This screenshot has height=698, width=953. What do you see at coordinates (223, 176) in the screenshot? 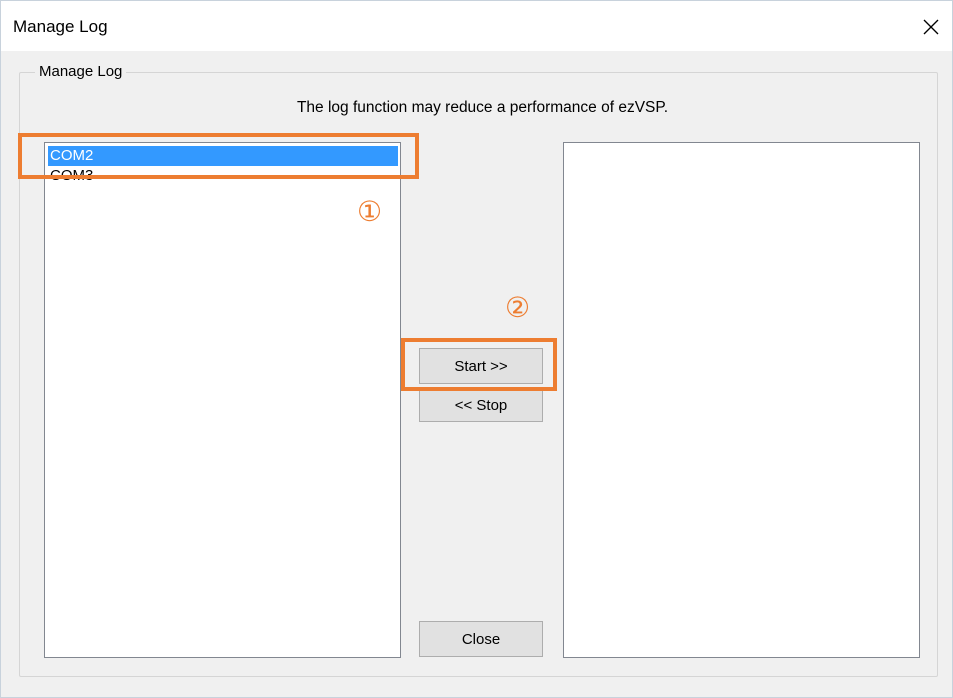
I see `list-item-com3: COM3` at bounding box center [223, 176].